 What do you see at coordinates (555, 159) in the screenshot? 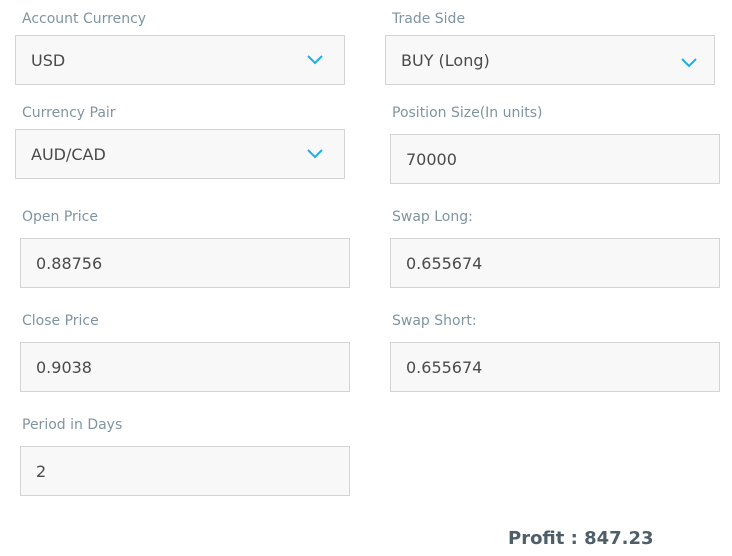
I see `position-size-input: 70000` at bounding box center [555, 159].